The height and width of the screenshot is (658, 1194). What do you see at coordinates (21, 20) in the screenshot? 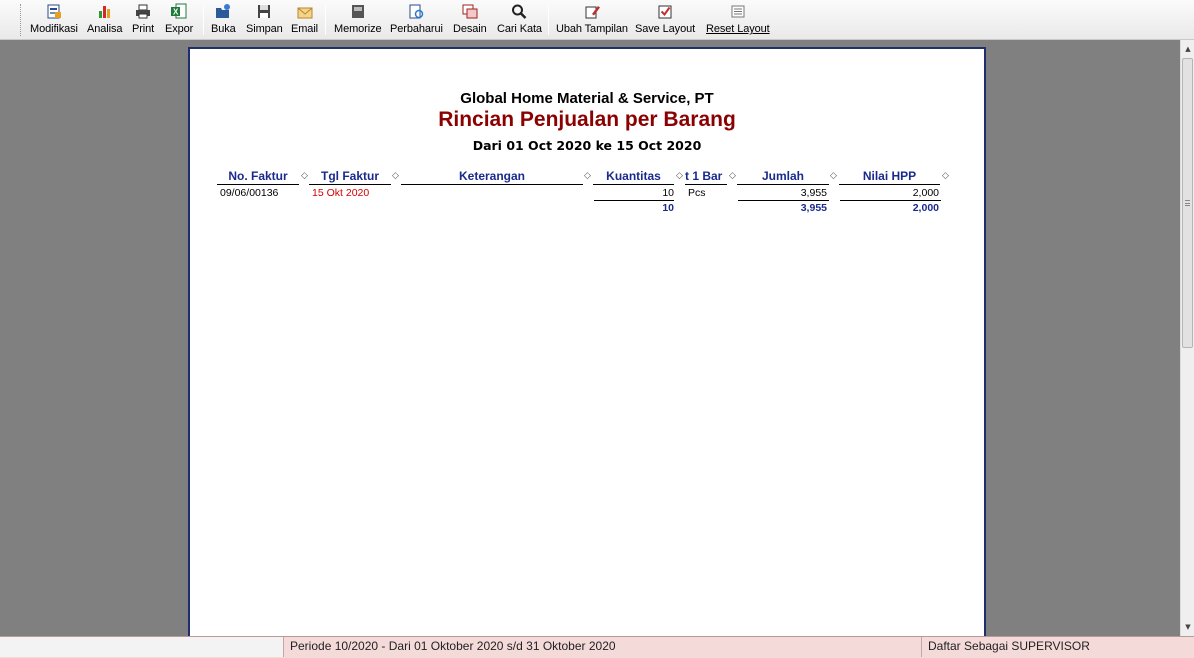
I see `toolbar-grip` at bounding box center [21, 20].